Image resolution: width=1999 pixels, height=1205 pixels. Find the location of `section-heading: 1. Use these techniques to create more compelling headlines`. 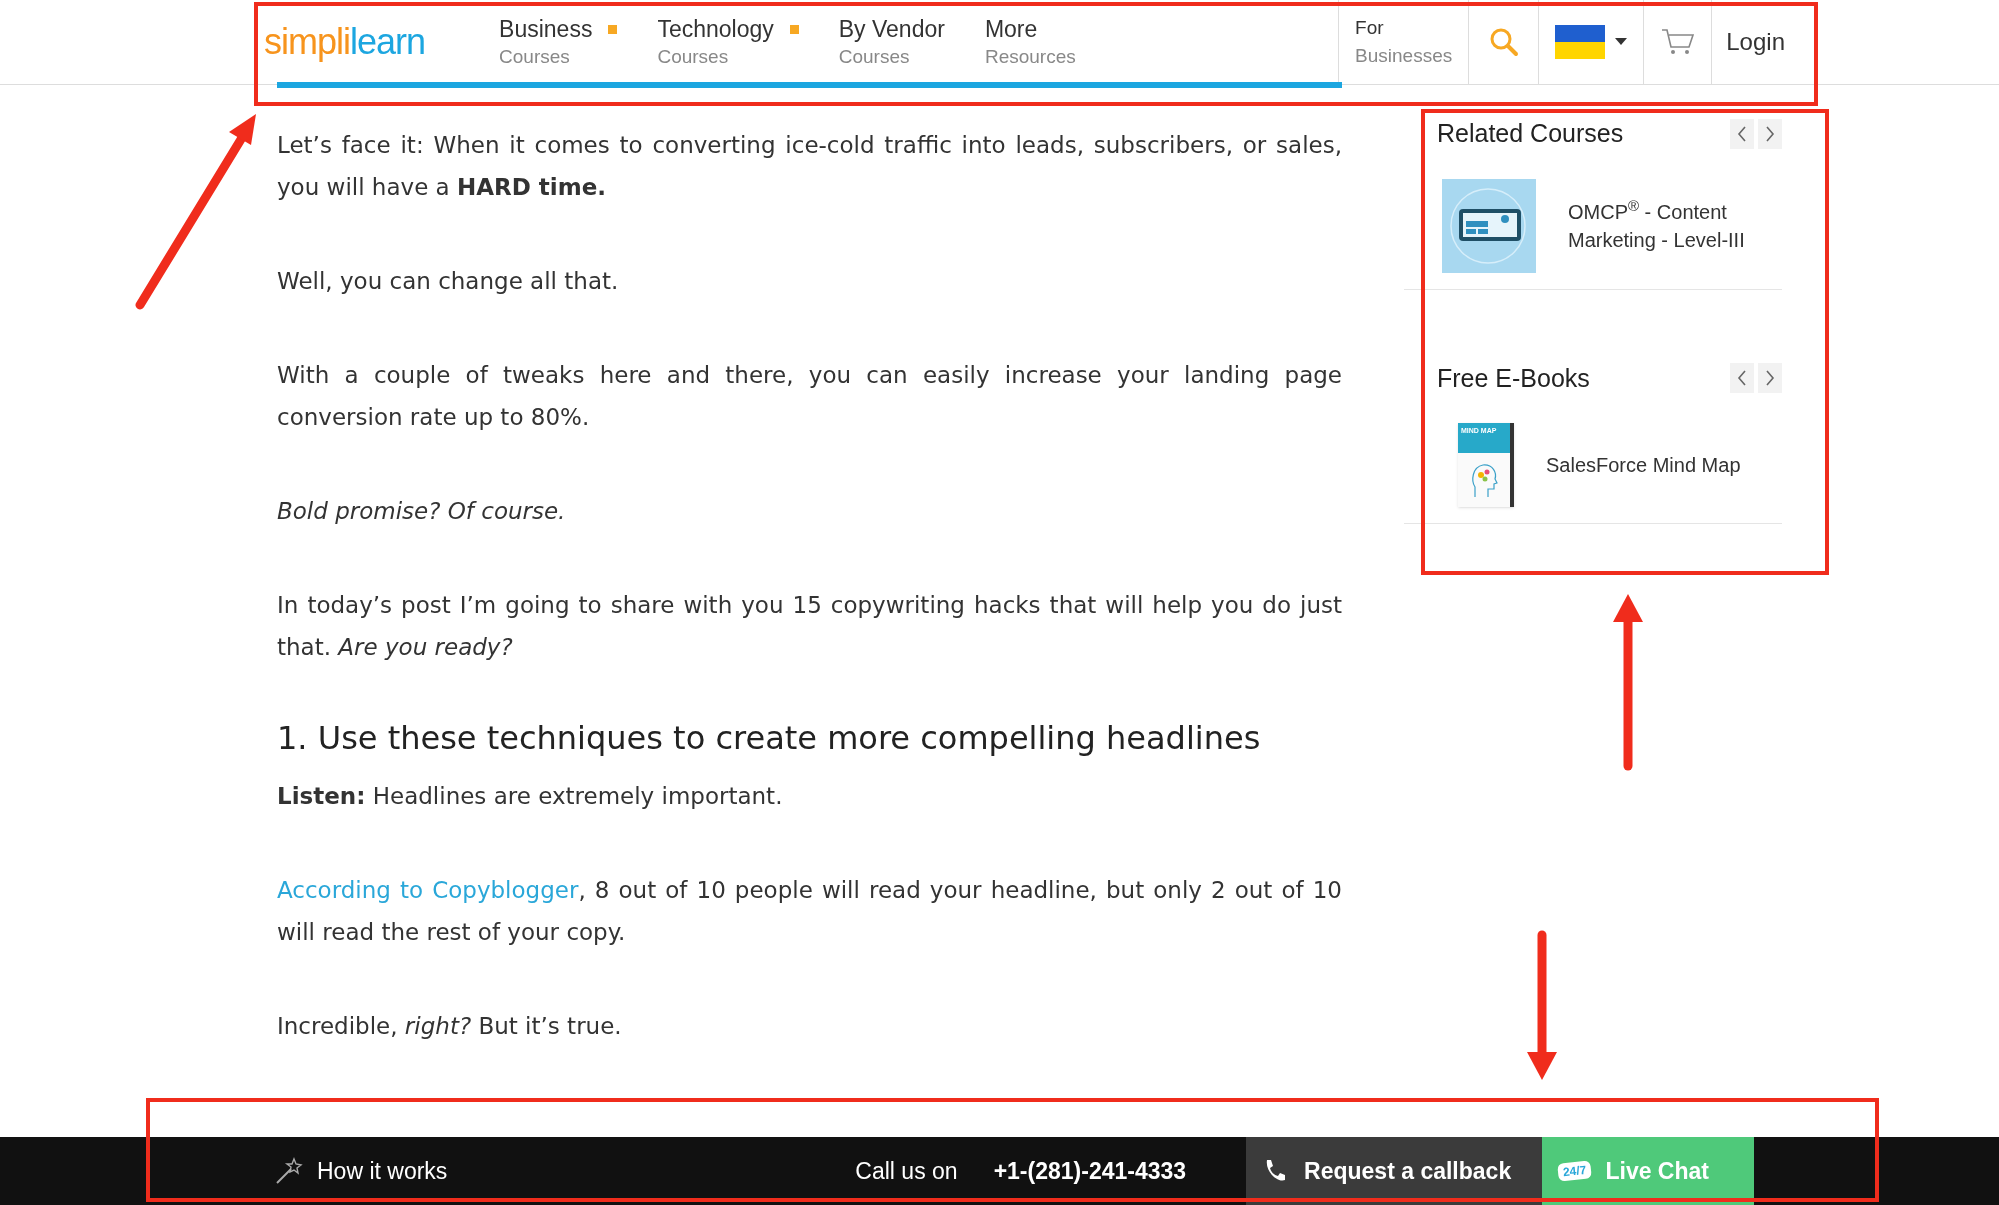

section-heading: 1. Use these techniques to create more compelling headlines is located at coordinates (769, 738).